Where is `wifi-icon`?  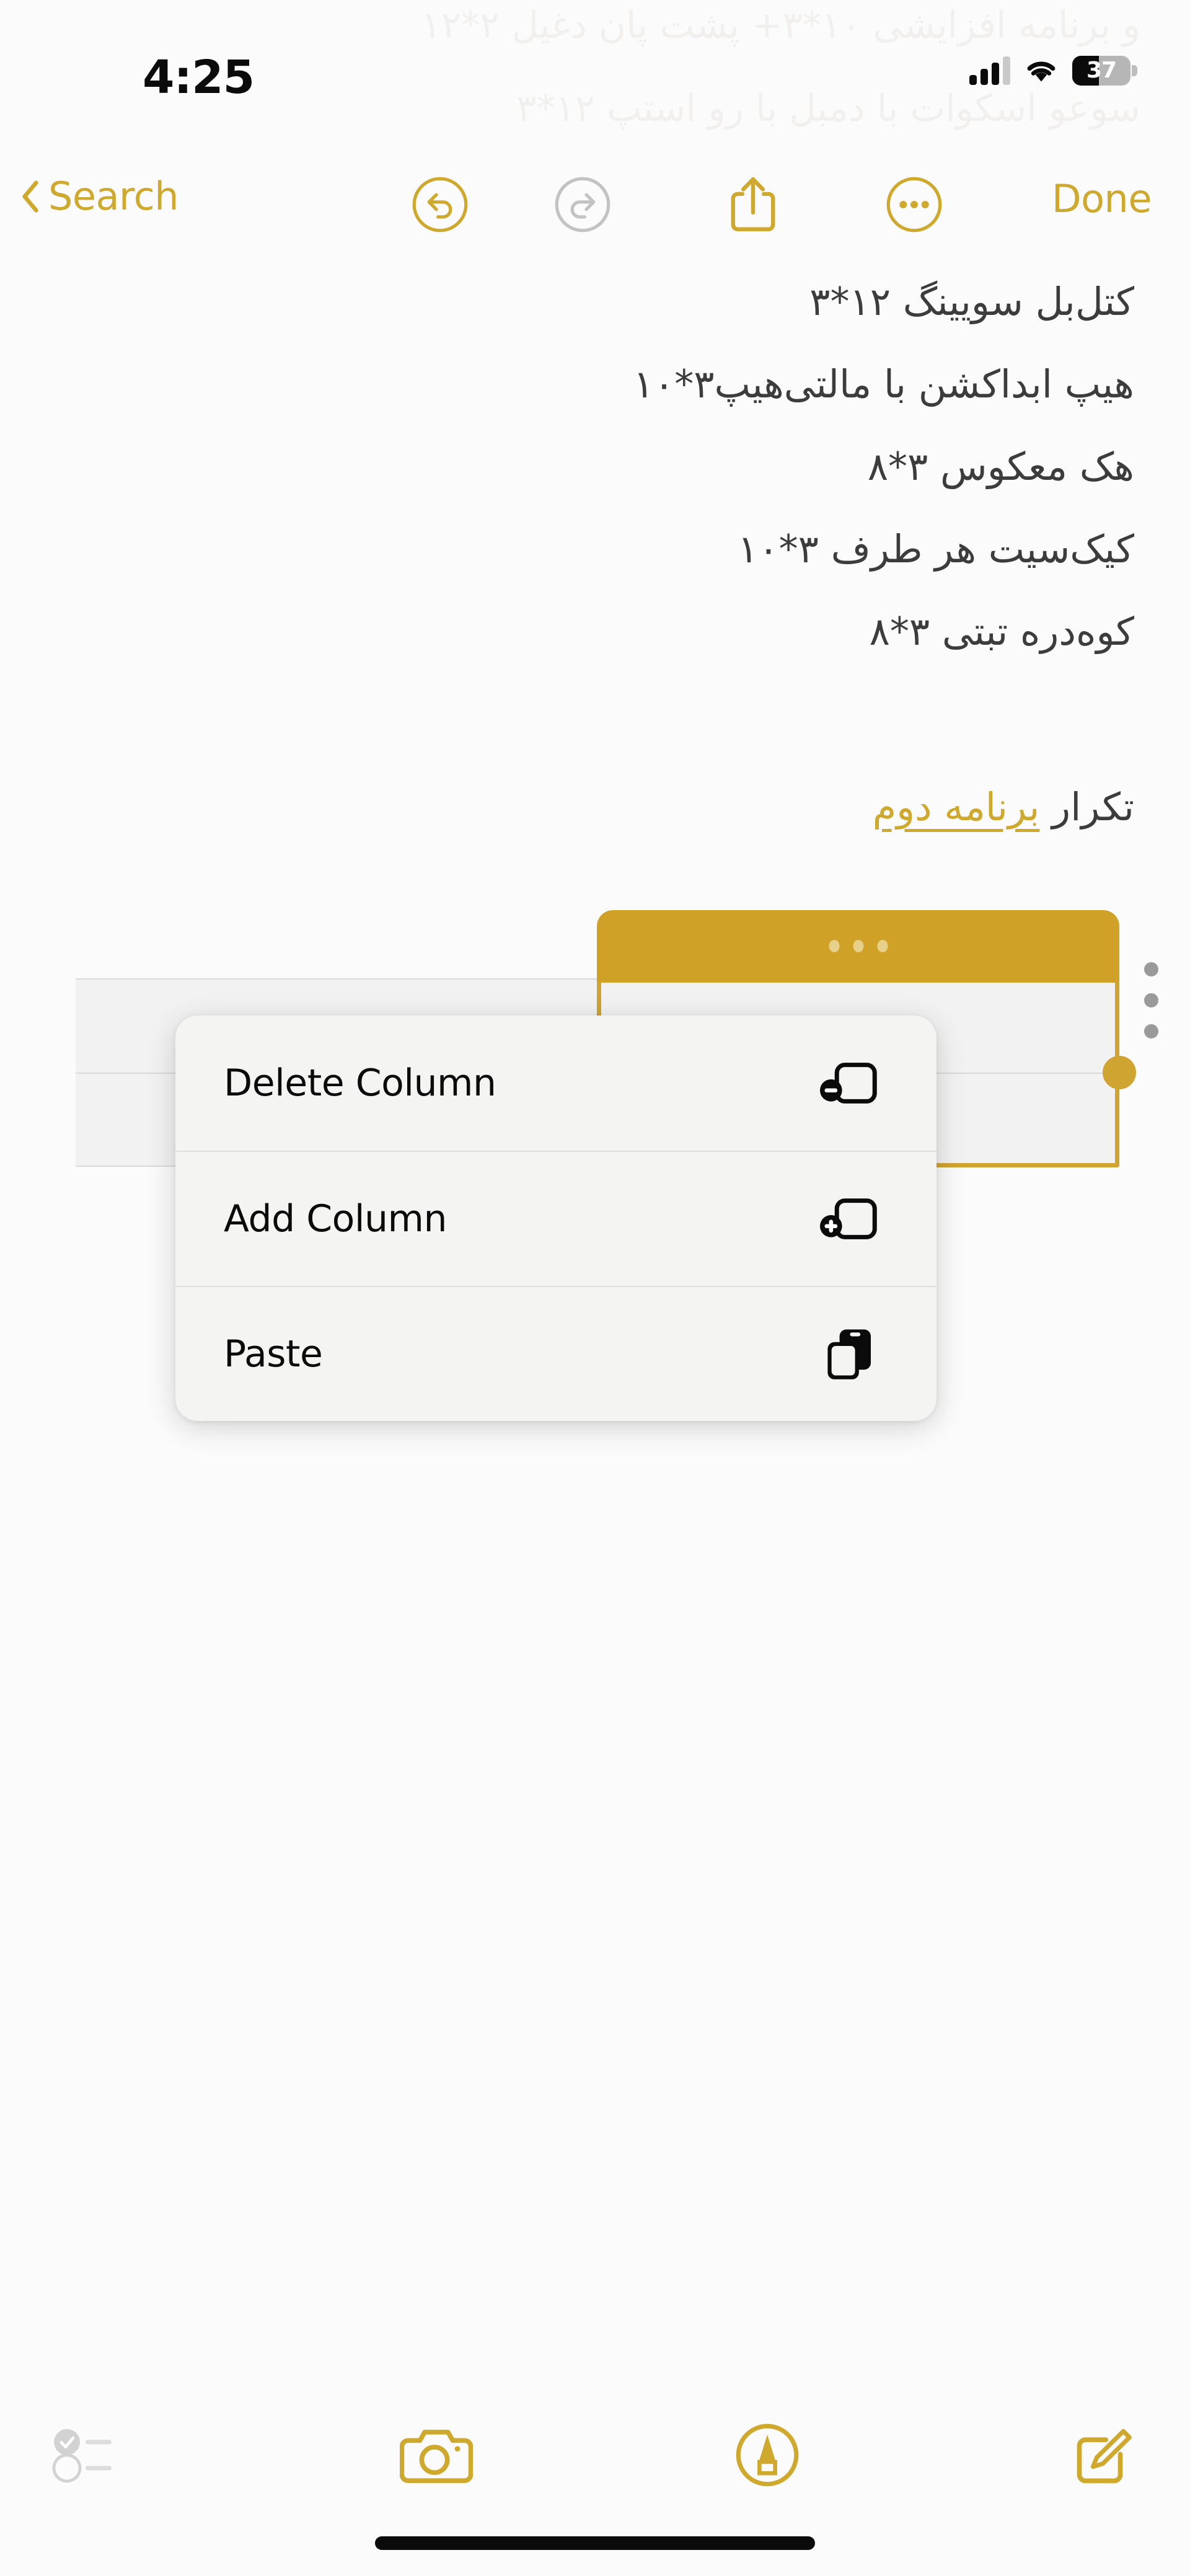
wifi-icon is located at coordinates (1041, 71).